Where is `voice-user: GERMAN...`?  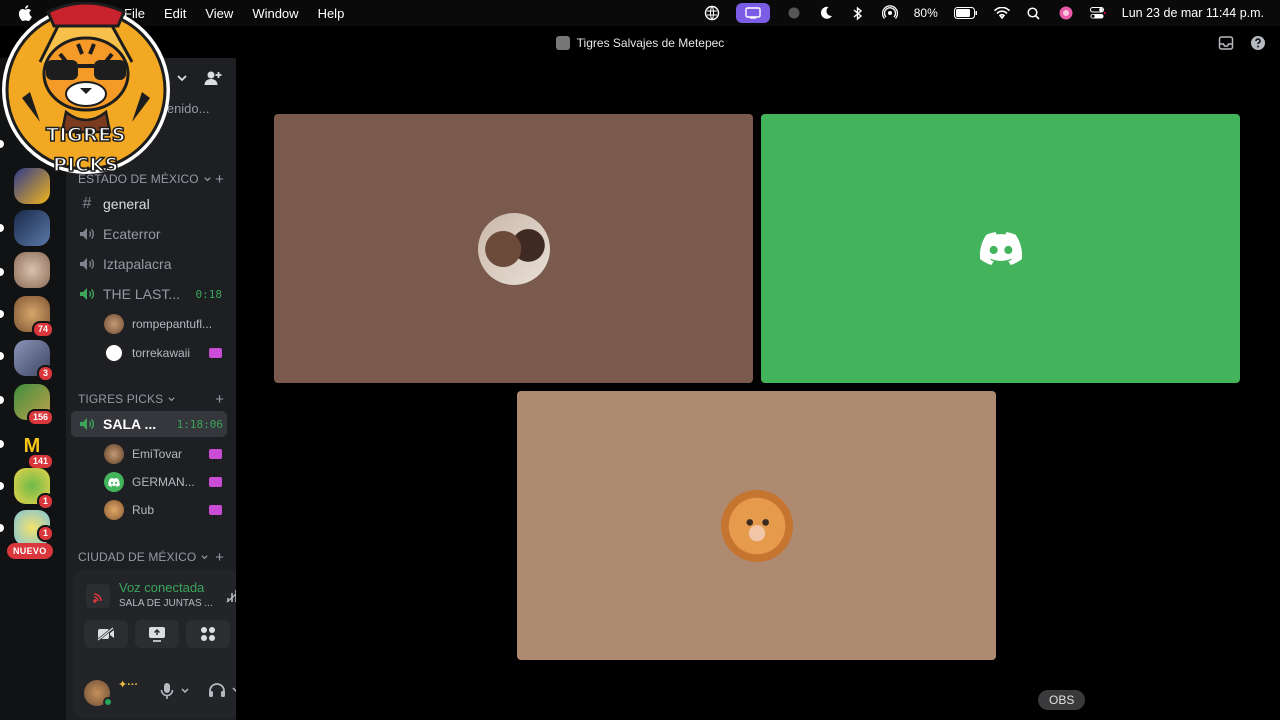
voice-user: GERMAN... is located at coordinates (165, 482).